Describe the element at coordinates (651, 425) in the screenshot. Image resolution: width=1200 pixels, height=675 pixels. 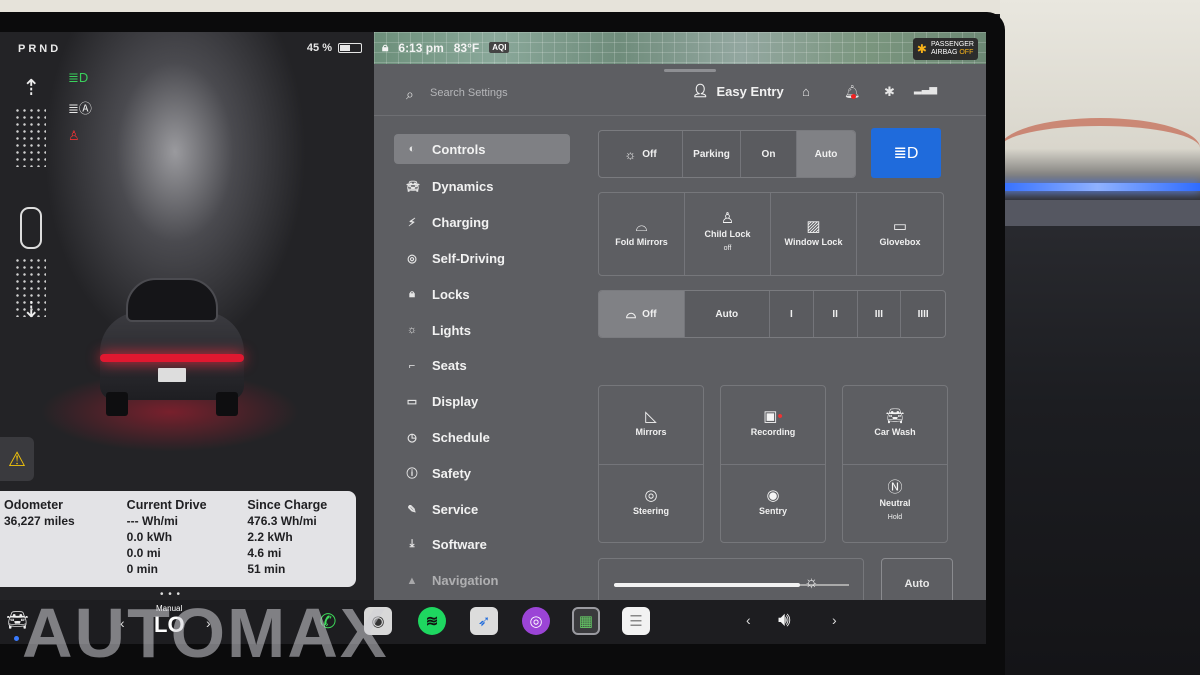
I see `mirrors-button: ◺ Mirrors` at that location.